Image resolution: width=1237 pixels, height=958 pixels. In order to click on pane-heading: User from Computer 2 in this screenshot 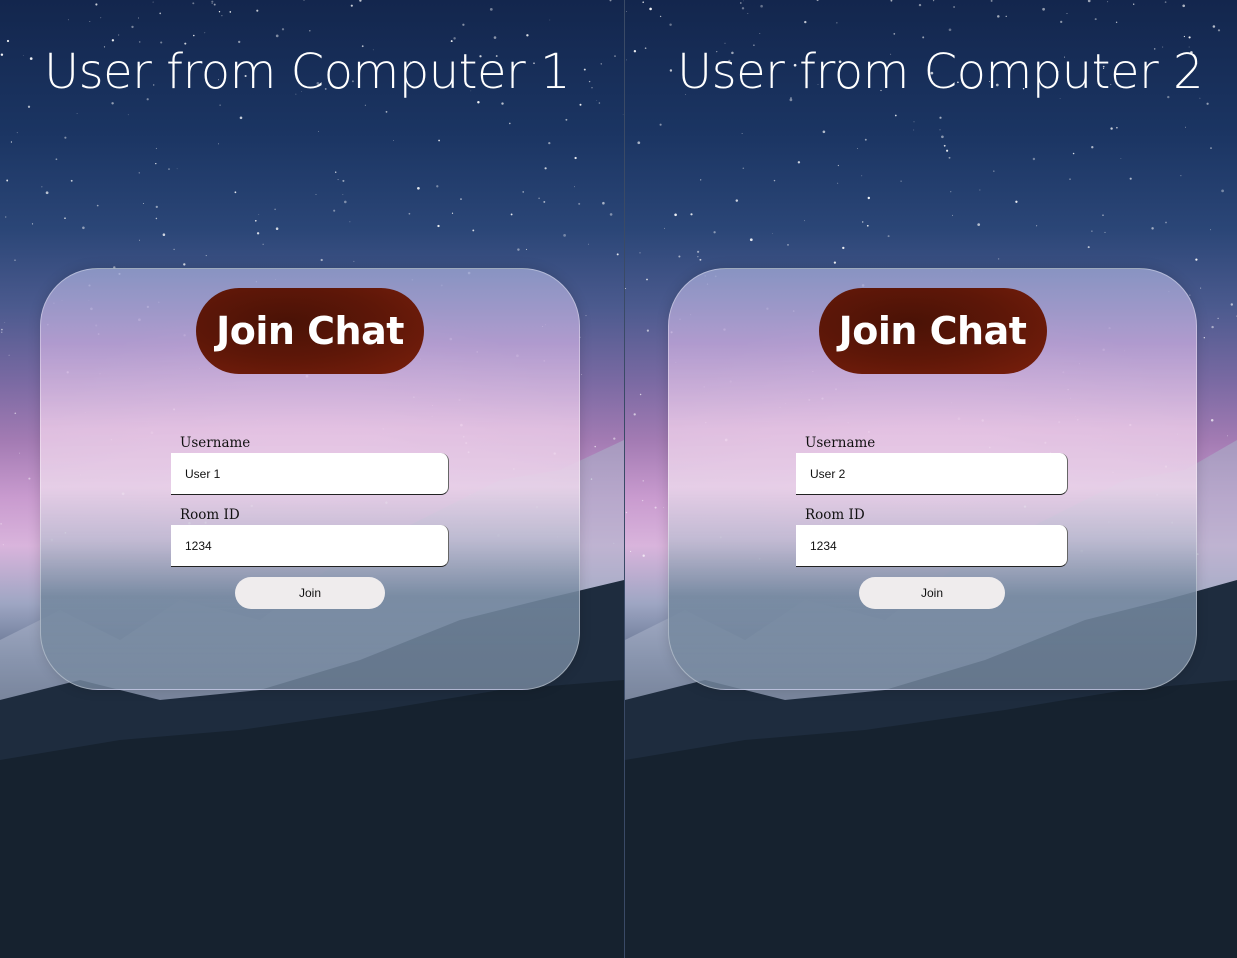, I will do `click(940, 72)`.